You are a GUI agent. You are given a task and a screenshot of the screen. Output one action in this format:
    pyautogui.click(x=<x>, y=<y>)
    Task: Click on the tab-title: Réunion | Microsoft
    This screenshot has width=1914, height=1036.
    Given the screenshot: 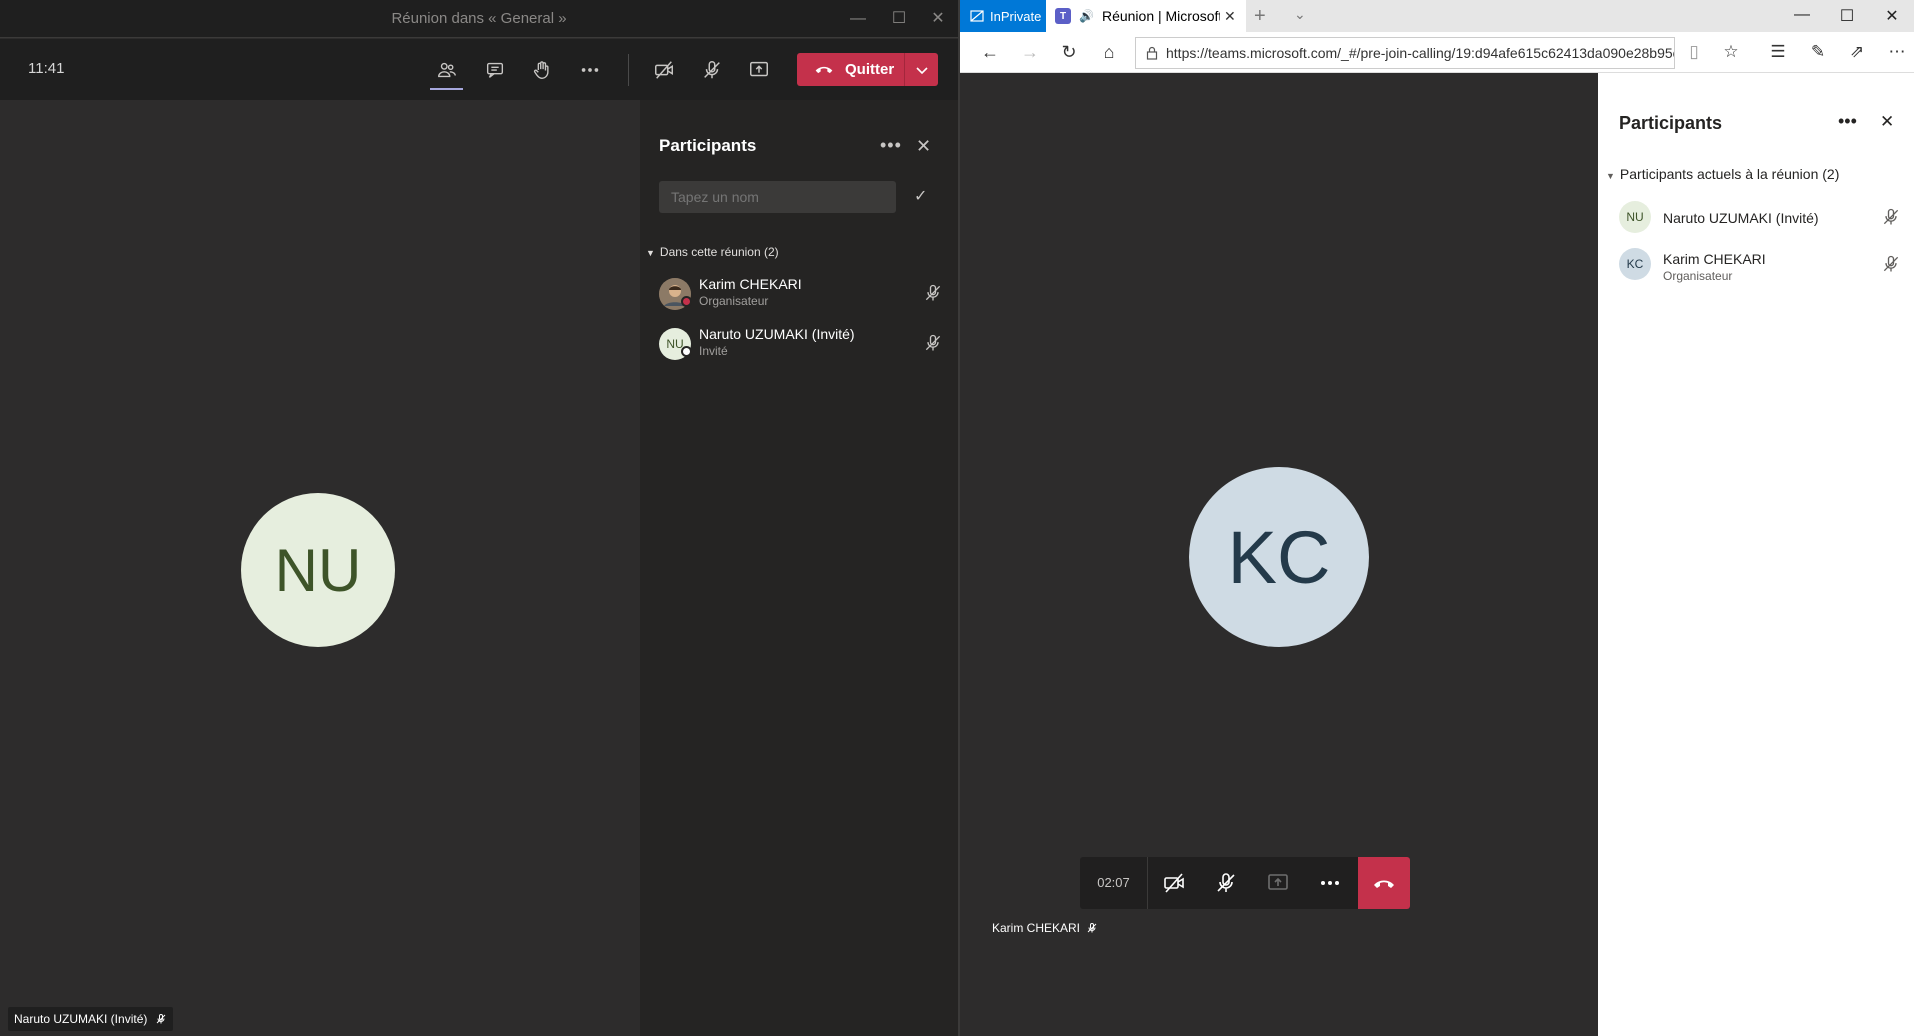 What is the action you would take?
    pyautogui.click(x=1160, y=16)
    